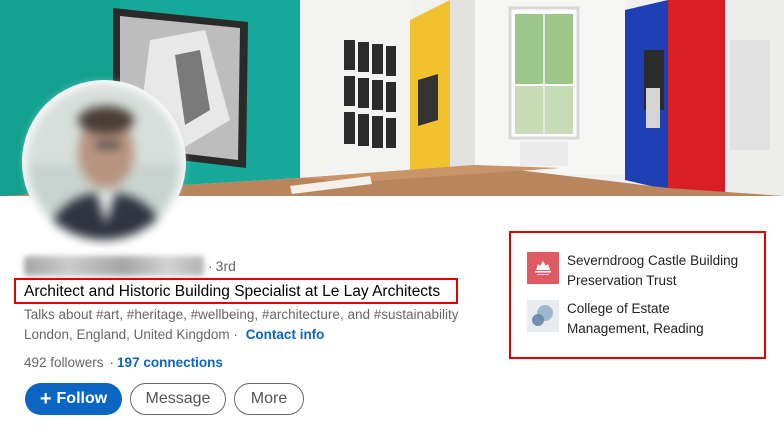 Image resolution: width=784 pixels, height=430 pixels. What do you see at coordinates (127, 334) in the screenshot?
I see `profile-location: London, England, United Kingdom` at bounding box center [127, 334].